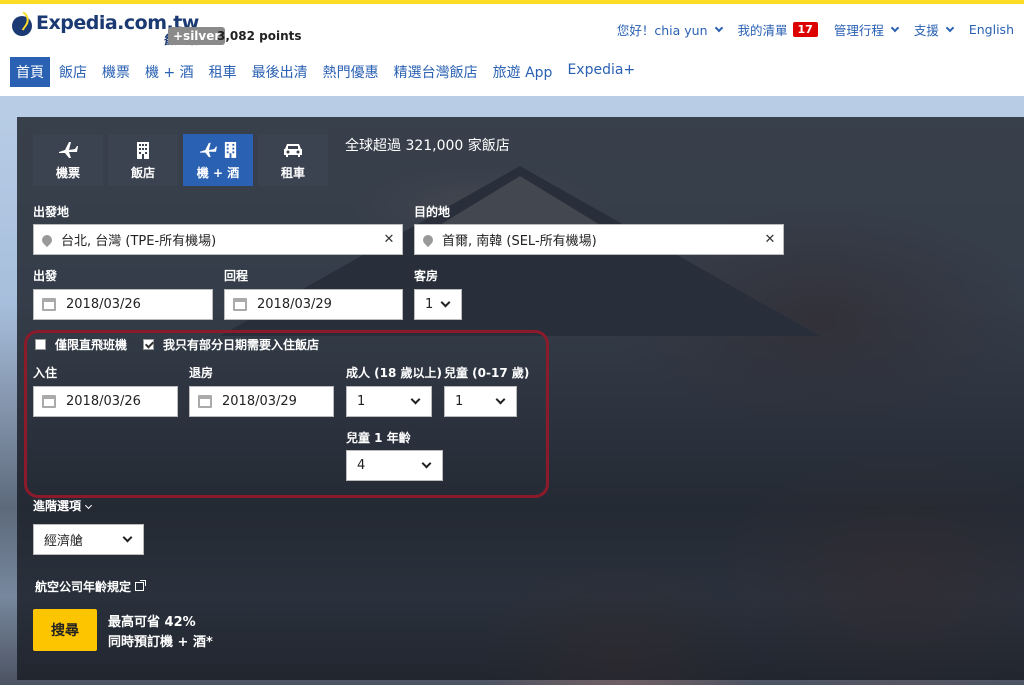  Describe the element at coordinates (599, 239) in the screenshot. I see `destination-field: 首爾, 南韓 (SEL-所有機場) ✕` at that location.